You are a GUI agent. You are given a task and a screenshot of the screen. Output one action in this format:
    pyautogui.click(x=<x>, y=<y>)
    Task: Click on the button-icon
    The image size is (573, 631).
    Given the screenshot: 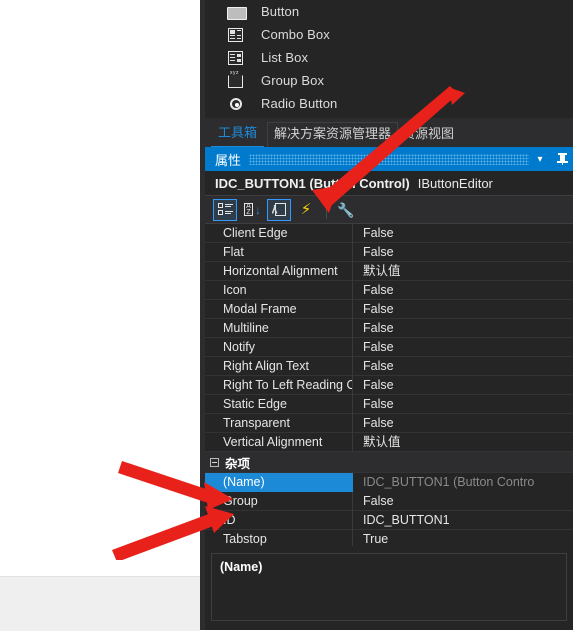 What is the action you would take?
    pyautogui.click(x=236, y=12)
    